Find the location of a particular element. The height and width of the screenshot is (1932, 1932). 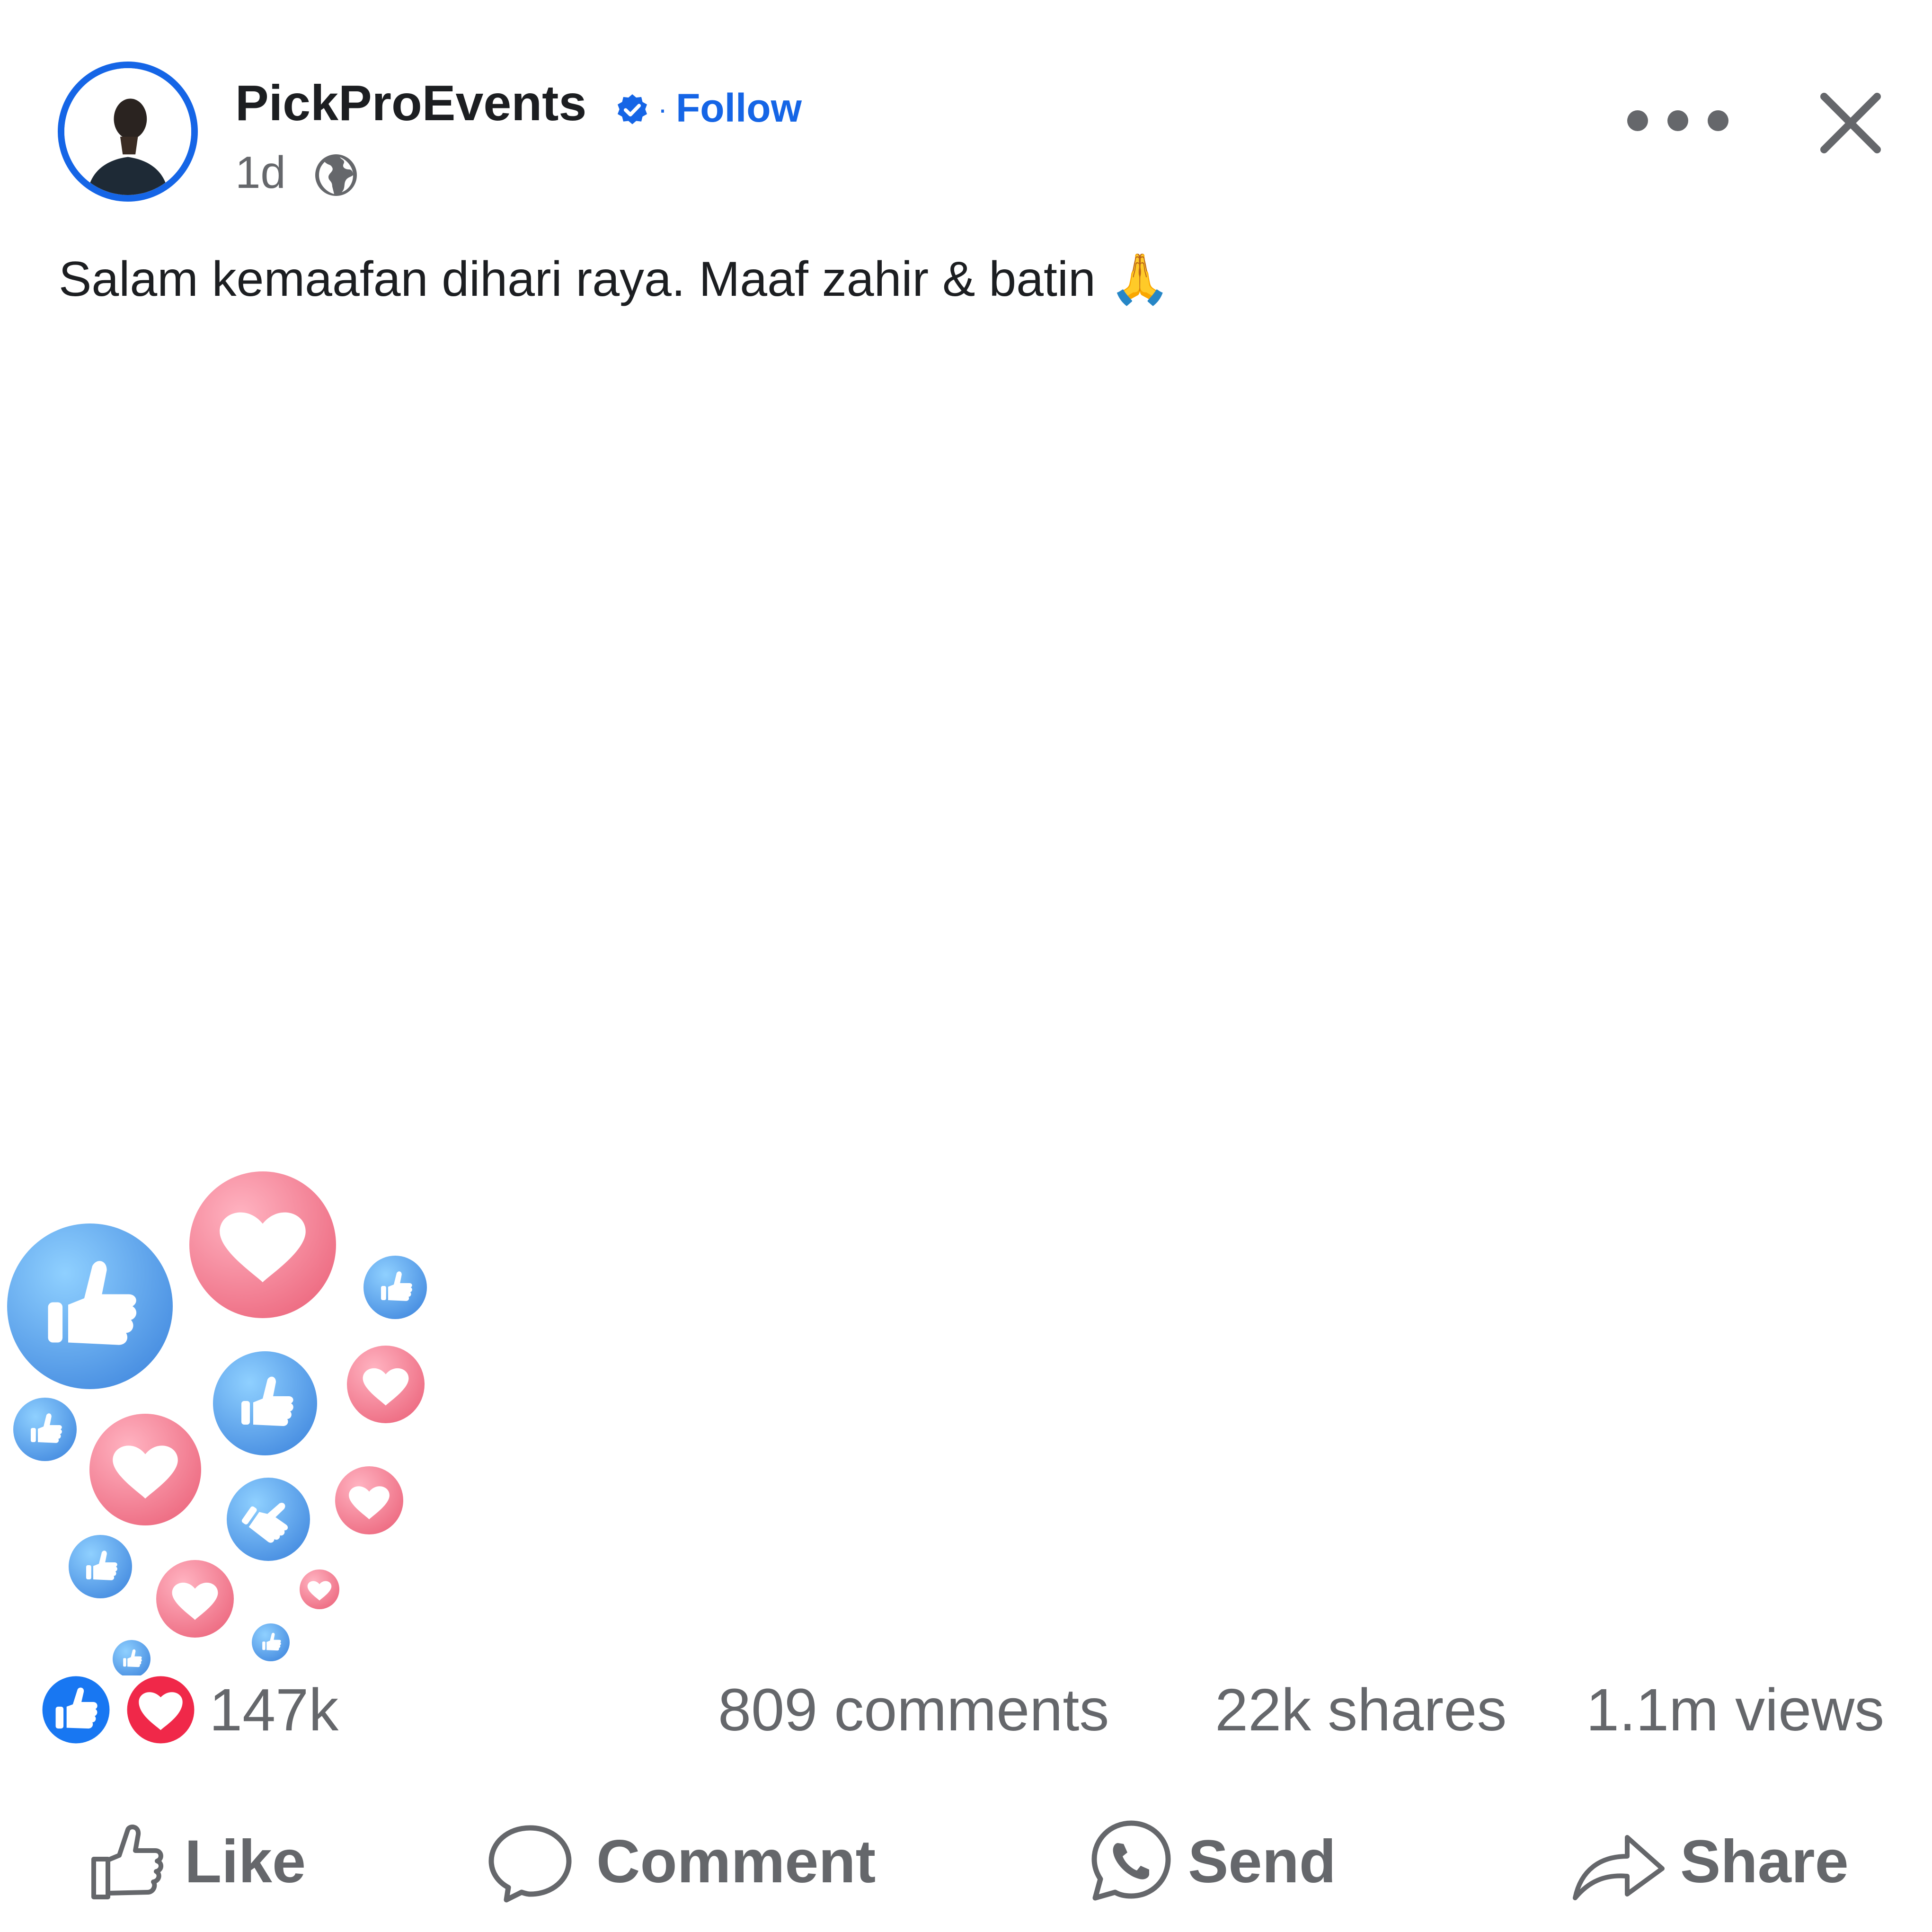

globe-icon is located at coordinates (336, 175).